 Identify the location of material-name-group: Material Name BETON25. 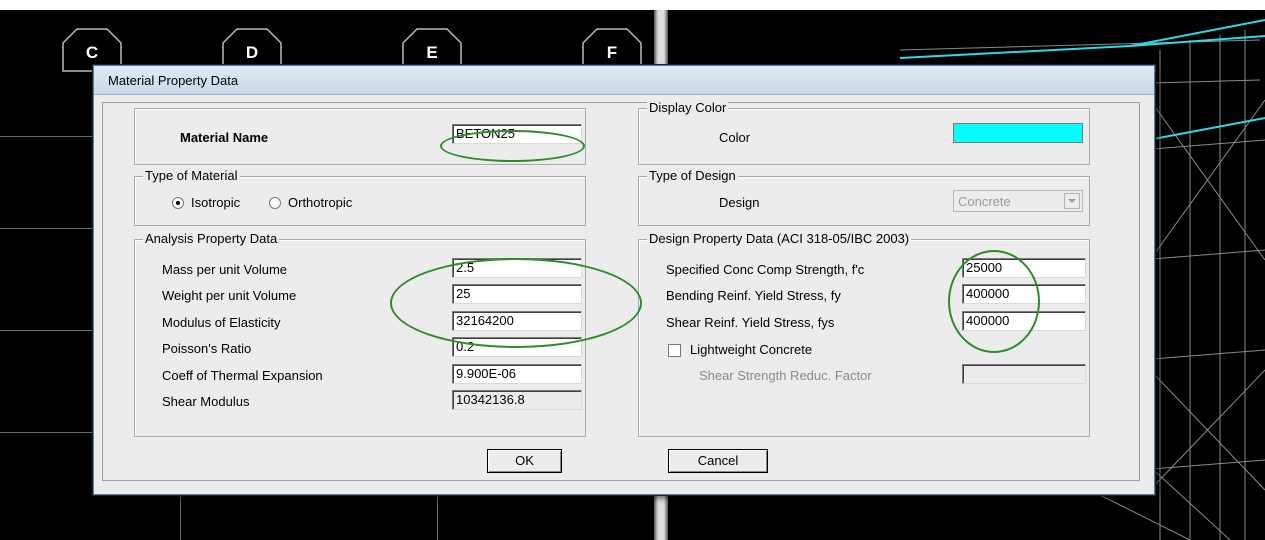
(360, 136).